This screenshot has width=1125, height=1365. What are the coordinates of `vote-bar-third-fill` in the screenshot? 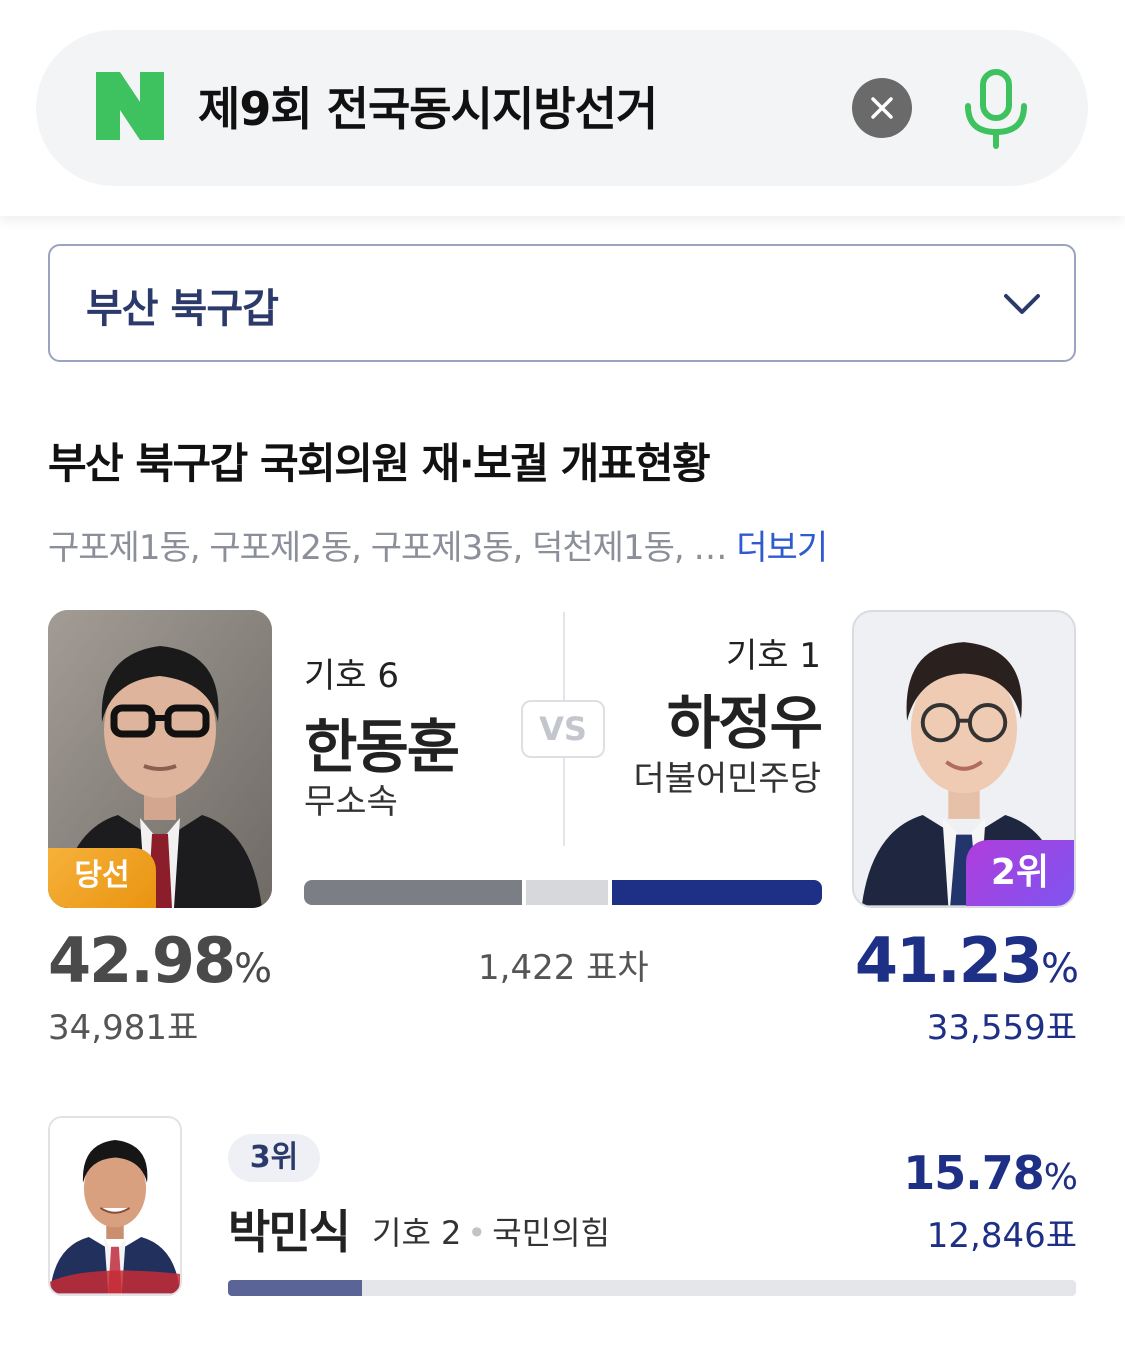 It's located at (295, 1288).